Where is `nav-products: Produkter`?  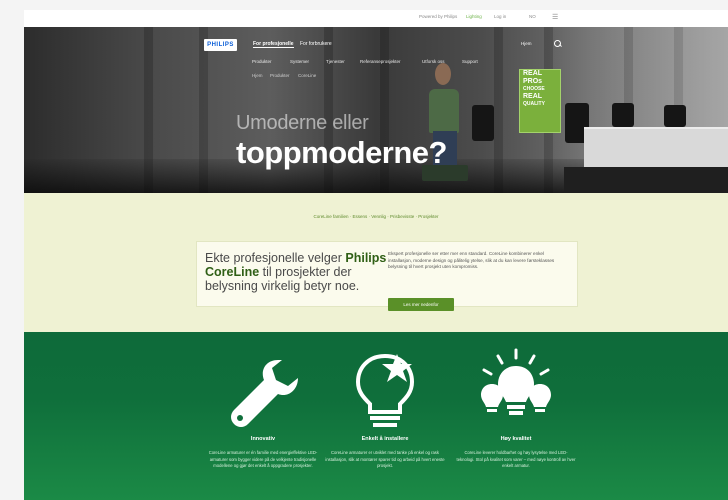 nav-products: Produkter is located at coordinates (262, 61).